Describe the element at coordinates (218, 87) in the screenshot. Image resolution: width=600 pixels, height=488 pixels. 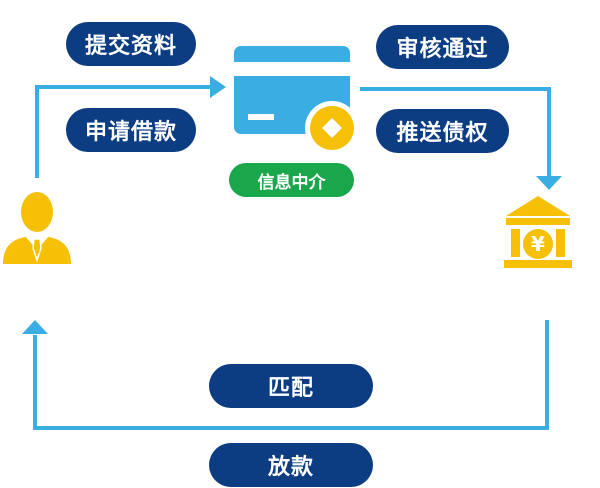
I see `arrowhead-right` at that location.